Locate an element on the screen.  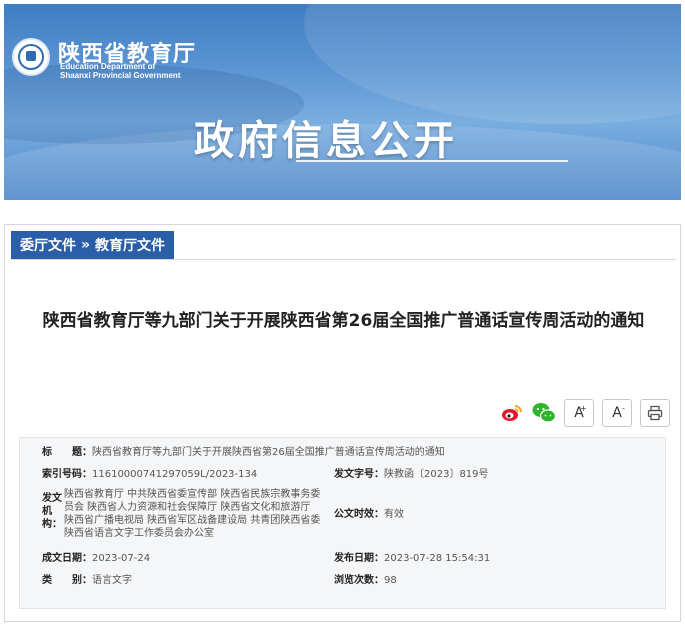
meta-category-row: 类 别：语言文字 is located at coordinates (87, 580).